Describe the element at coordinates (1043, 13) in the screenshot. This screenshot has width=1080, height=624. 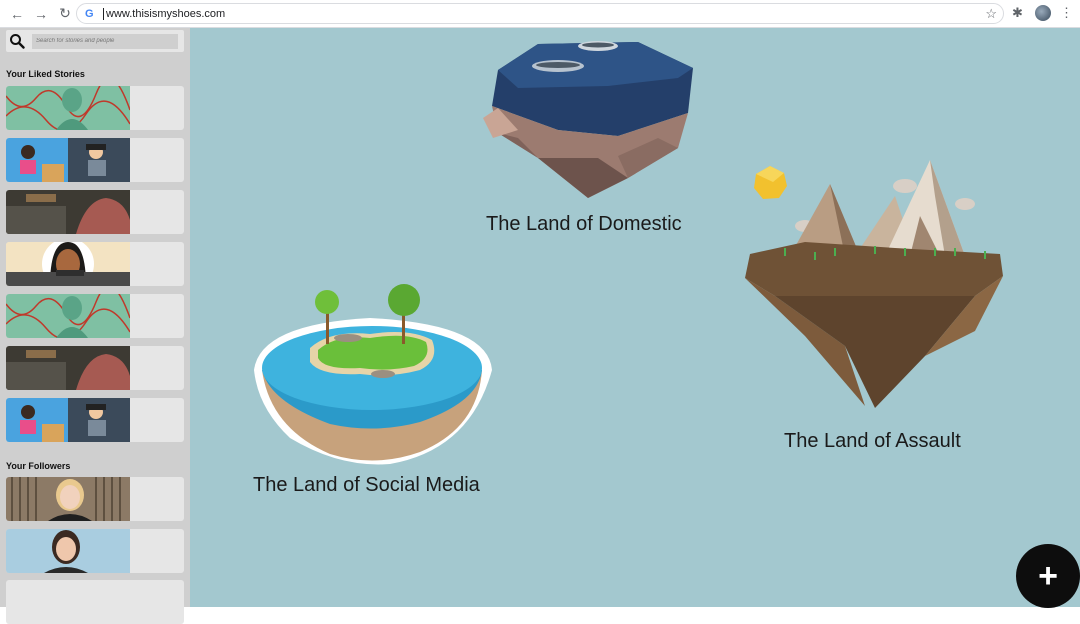
I see `profile-avatar` at that location.